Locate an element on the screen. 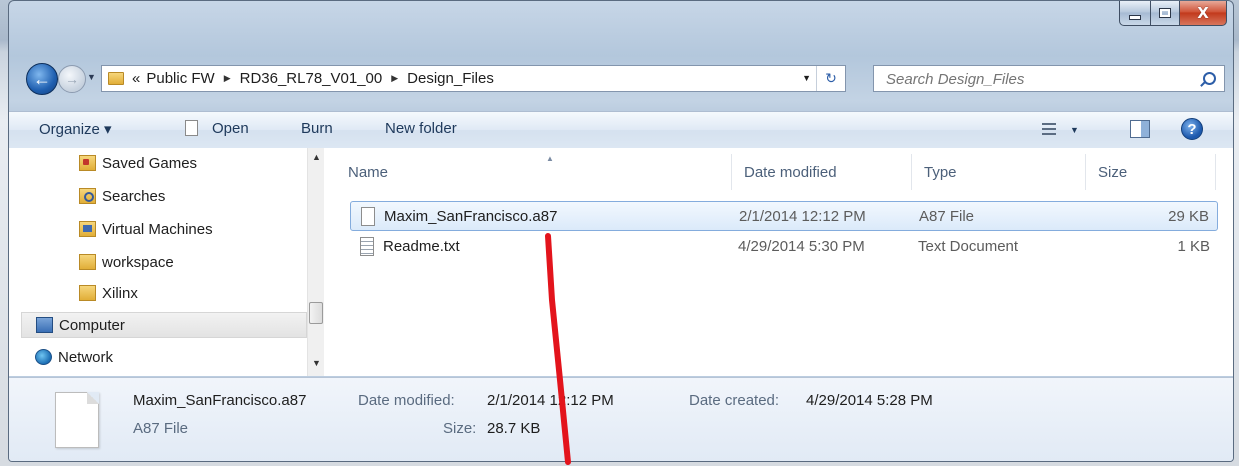 This screenshot has height=466, width=1239. nav-item-label: Xilinx is located at coordinates (120, 293).